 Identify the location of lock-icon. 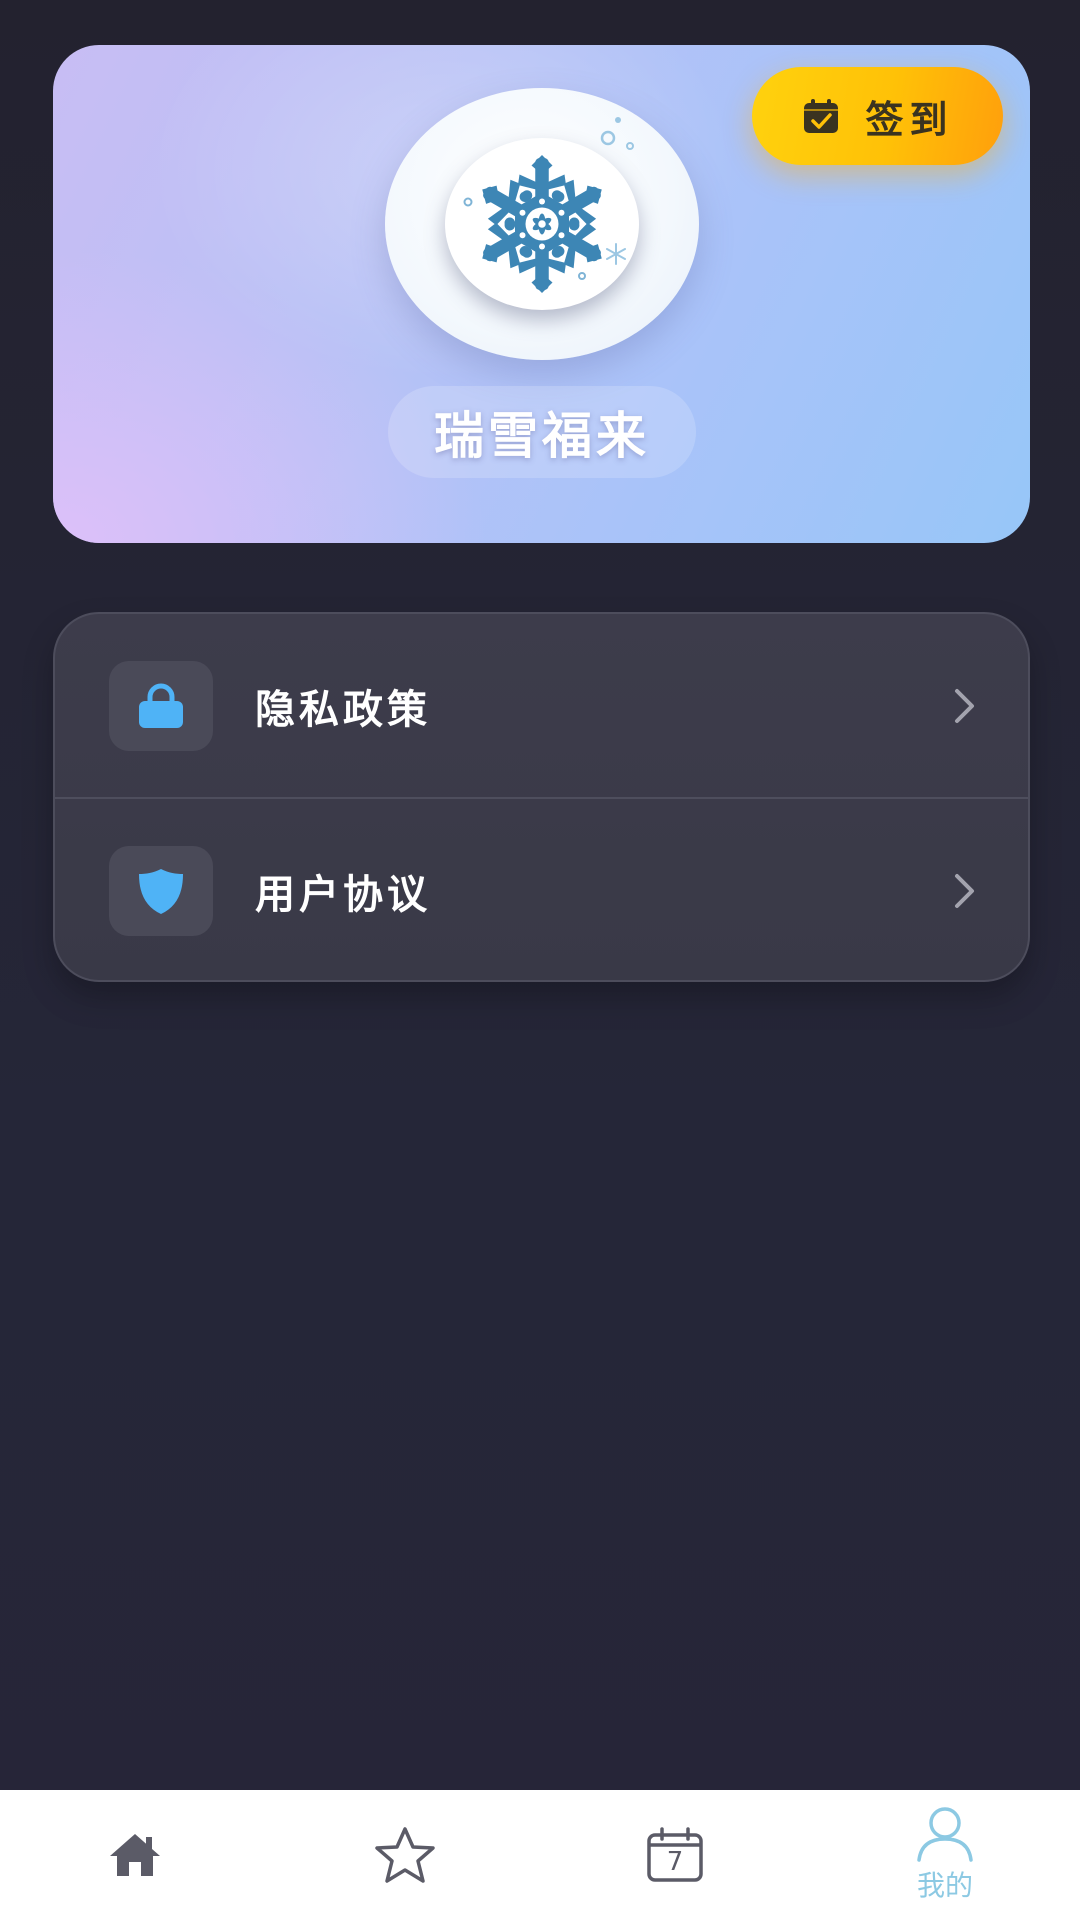
(161, 706).